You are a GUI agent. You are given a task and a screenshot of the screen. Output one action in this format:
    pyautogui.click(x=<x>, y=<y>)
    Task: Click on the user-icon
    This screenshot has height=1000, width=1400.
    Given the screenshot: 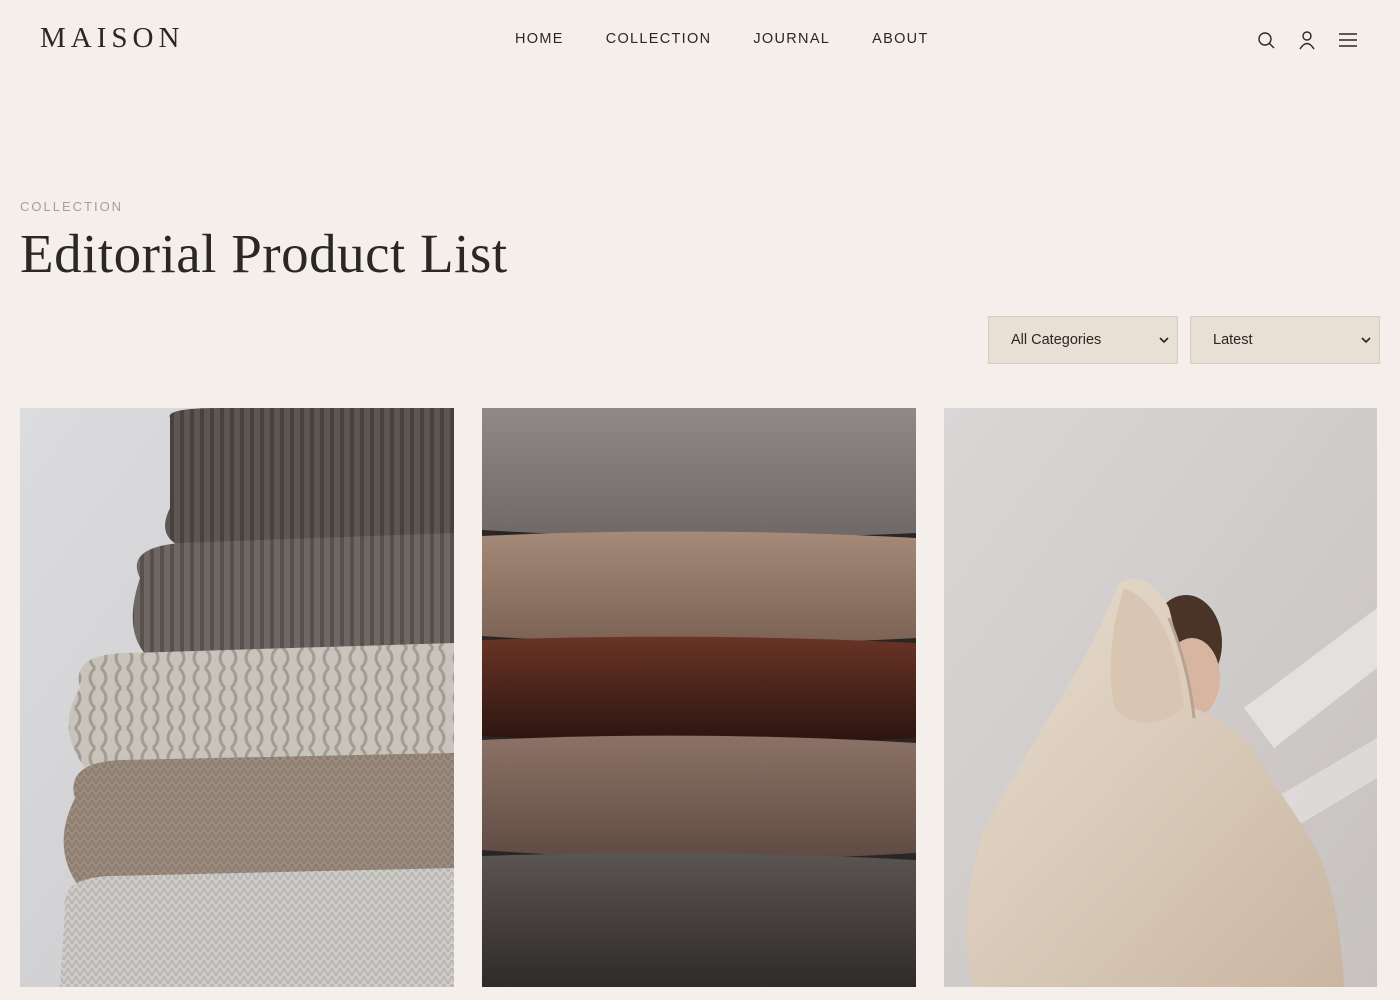 What is the action you would take?
    pyautogui.click(x=1307, y=40)
    